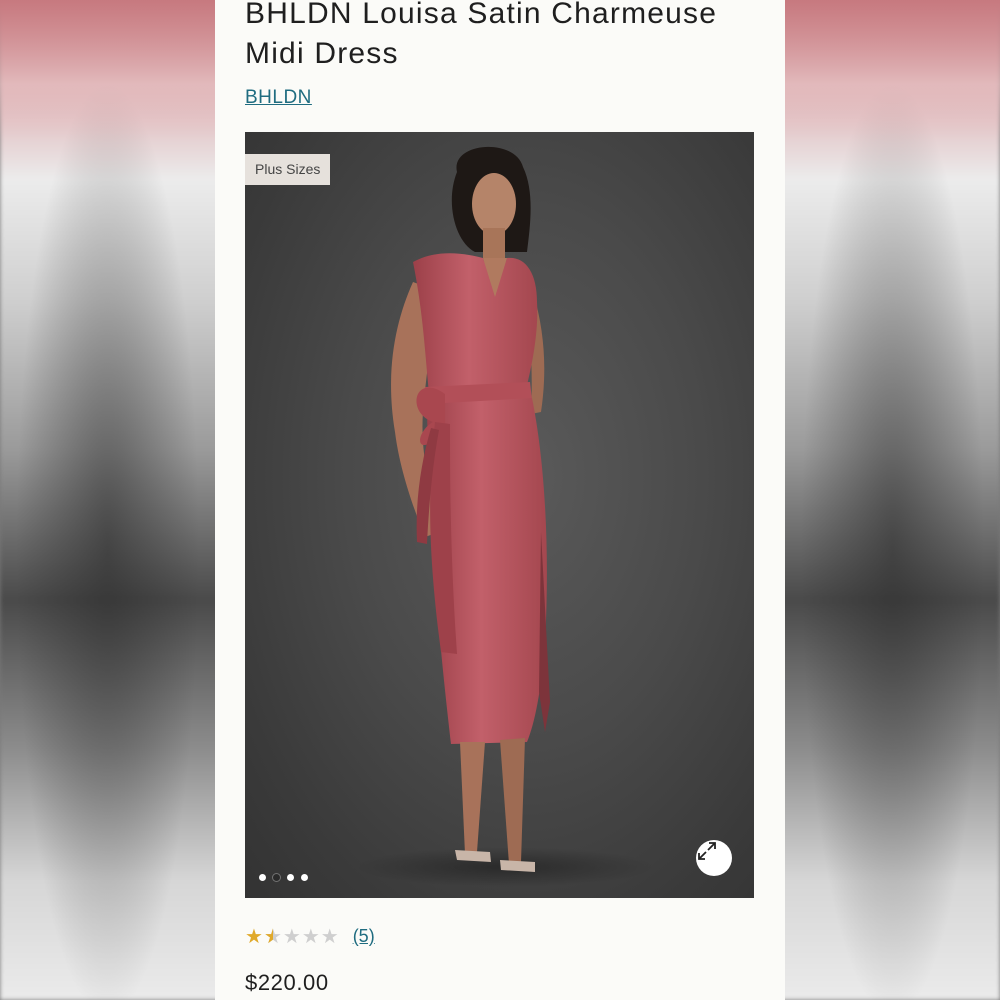 The image size is (1000, 1000). I want to click on product-title: BHLDN Louisa Satin Charmeuse Midi Dress, so click(481, 35).